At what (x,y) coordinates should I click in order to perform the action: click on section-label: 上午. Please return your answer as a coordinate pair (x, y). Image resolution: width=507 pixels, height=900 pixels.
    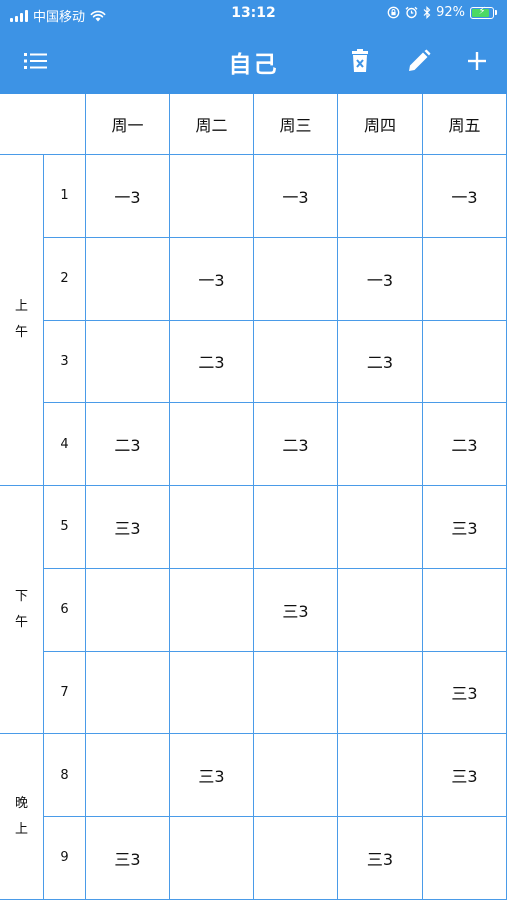
    Looking at the image, I should click on (22, 320).